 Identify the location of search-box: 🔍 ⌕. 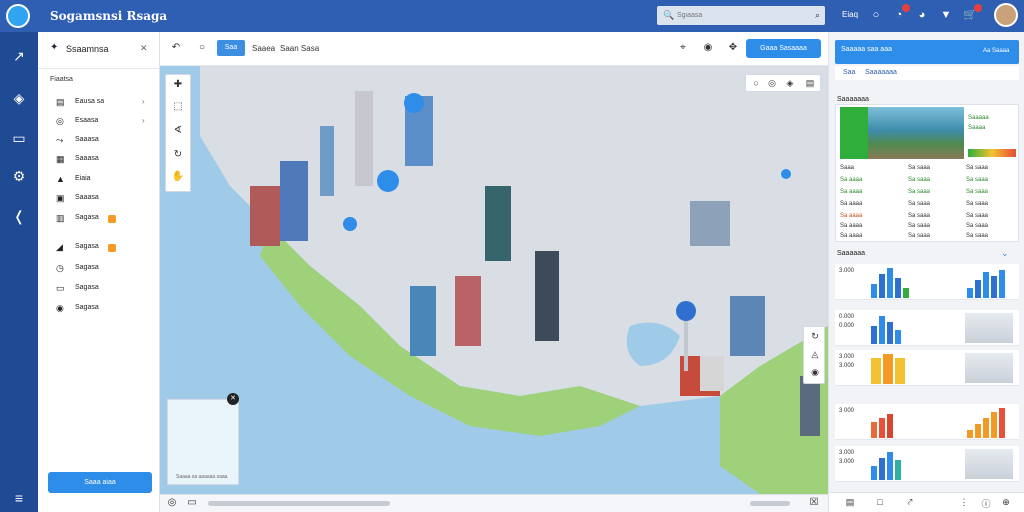
(741, 15).